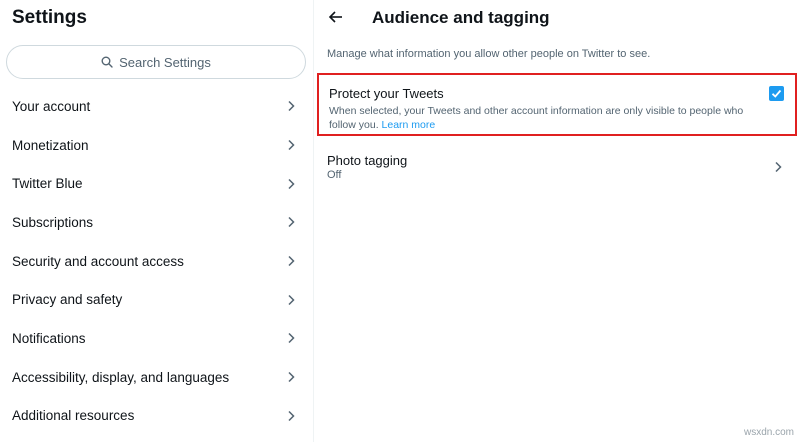 Image resolution: width=800 pixels, height=442 pixels. Describe the element at coordinates (409, 125) in the screenshot. I see `learn-more-link: Learn more` at that location.